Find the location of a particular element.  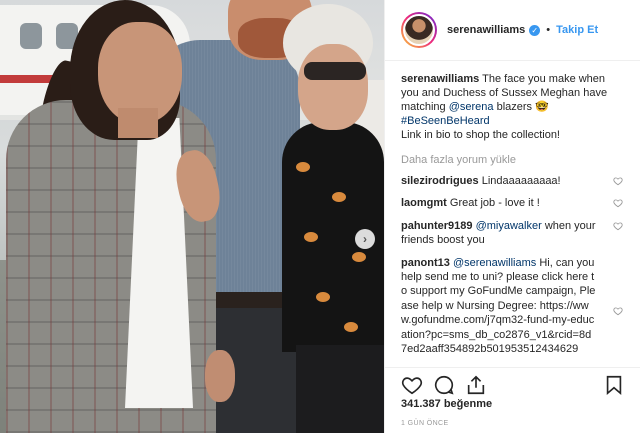

caption-hashtag: #BeSeenBeHeard is located at coordinates (445, 121).